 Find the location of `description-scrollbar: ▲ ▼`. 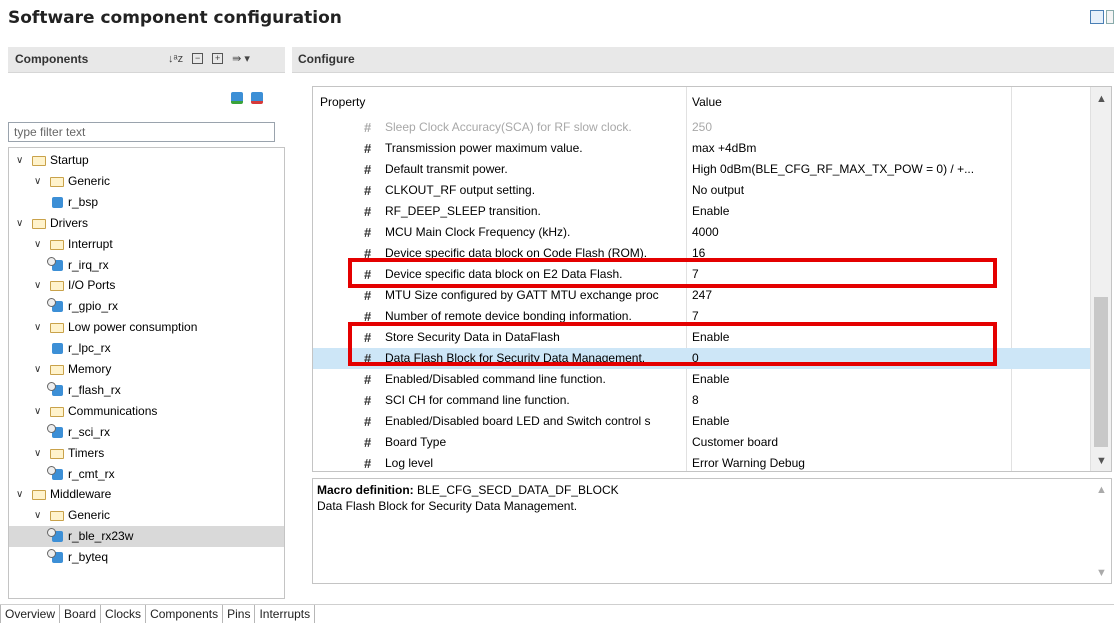

description-scrollbar: ▲ ▼ is located at coordinates (1101, 531).